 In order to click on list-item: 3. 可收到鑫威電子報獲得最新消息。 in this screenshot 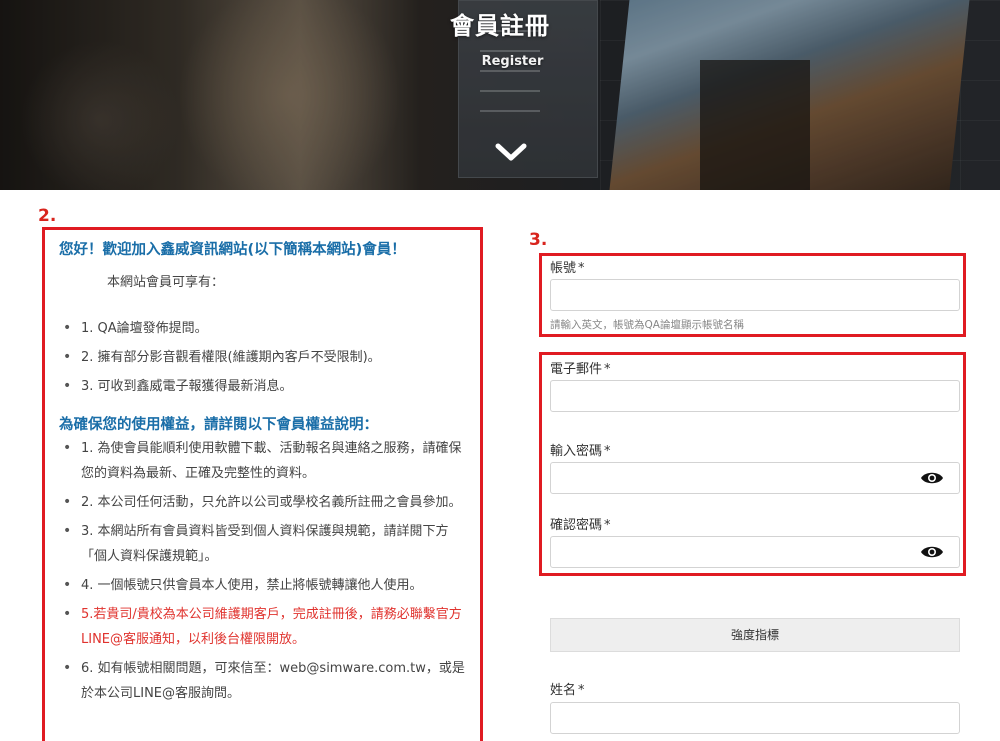, I will do `click(264, 386)`.